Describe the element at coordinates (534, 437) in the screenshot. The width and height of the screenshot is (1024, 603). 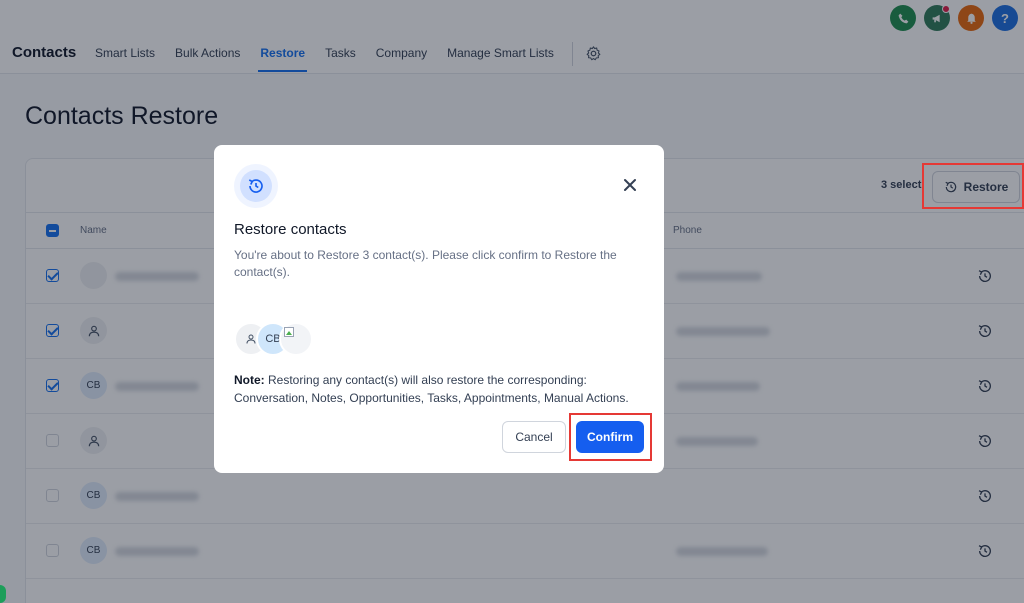
I see `cancel-button: Cancel` at that location.